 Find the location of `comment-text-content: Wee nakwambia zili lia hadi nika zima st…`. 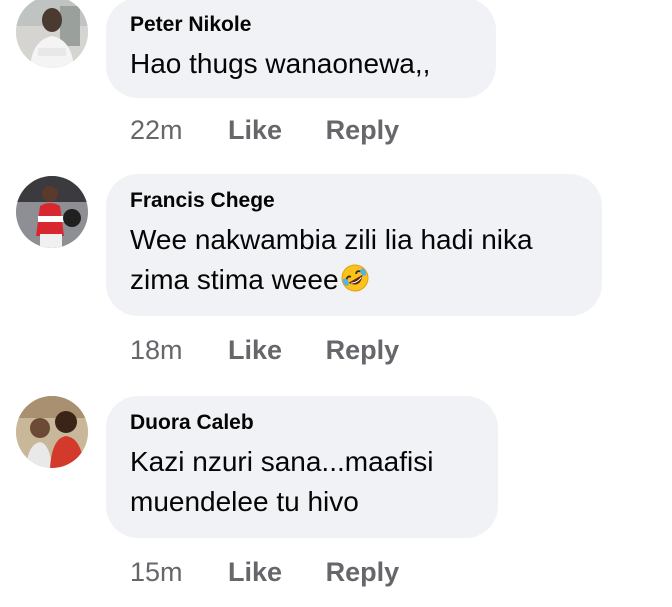

comment-text-content: Wee nakwambia zili lia hadi nika zima st… is located at coordinates (331, 259).